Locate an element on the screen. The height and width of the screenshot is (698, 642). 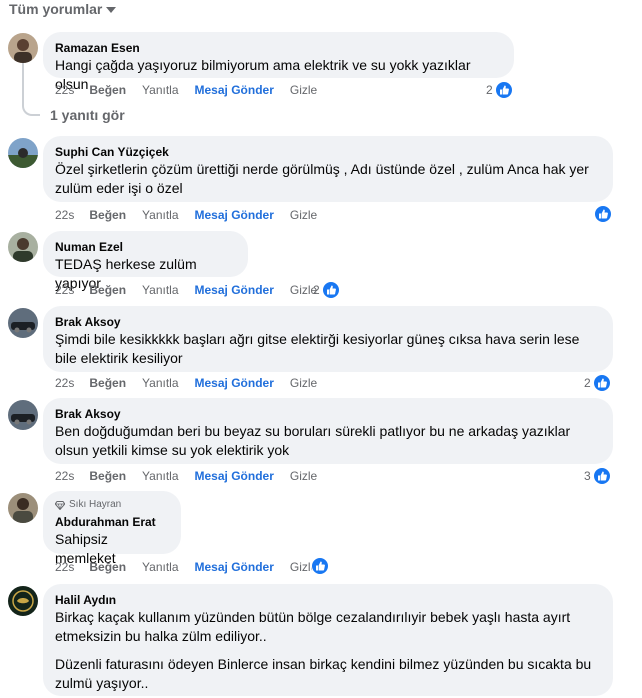
comment-author: Suphi Can Yüzçiçek is located at coordinates (328, 152).